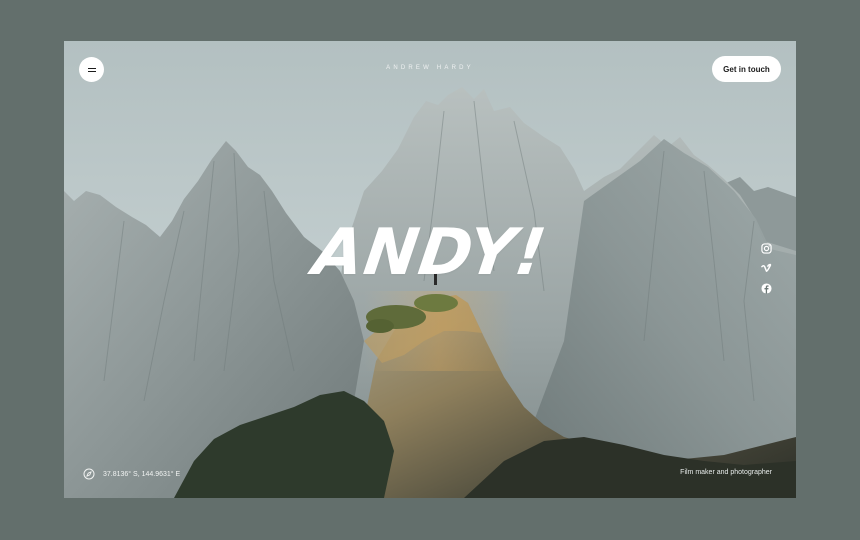  I want to click on tagline: Film maker and photographer, so click(726, 472).